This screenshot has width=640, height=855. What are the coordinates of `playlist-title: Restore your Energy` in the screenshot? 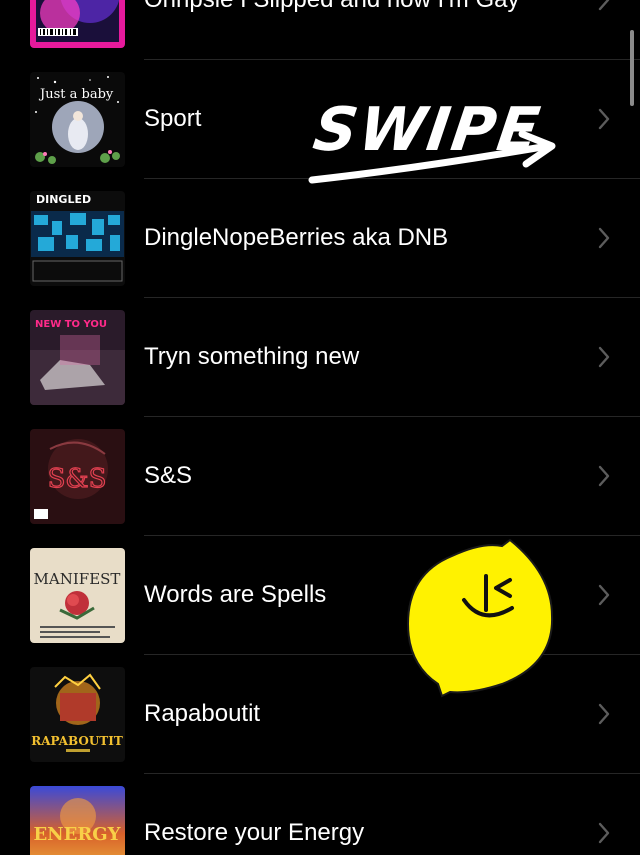 It's located at (254, 832).